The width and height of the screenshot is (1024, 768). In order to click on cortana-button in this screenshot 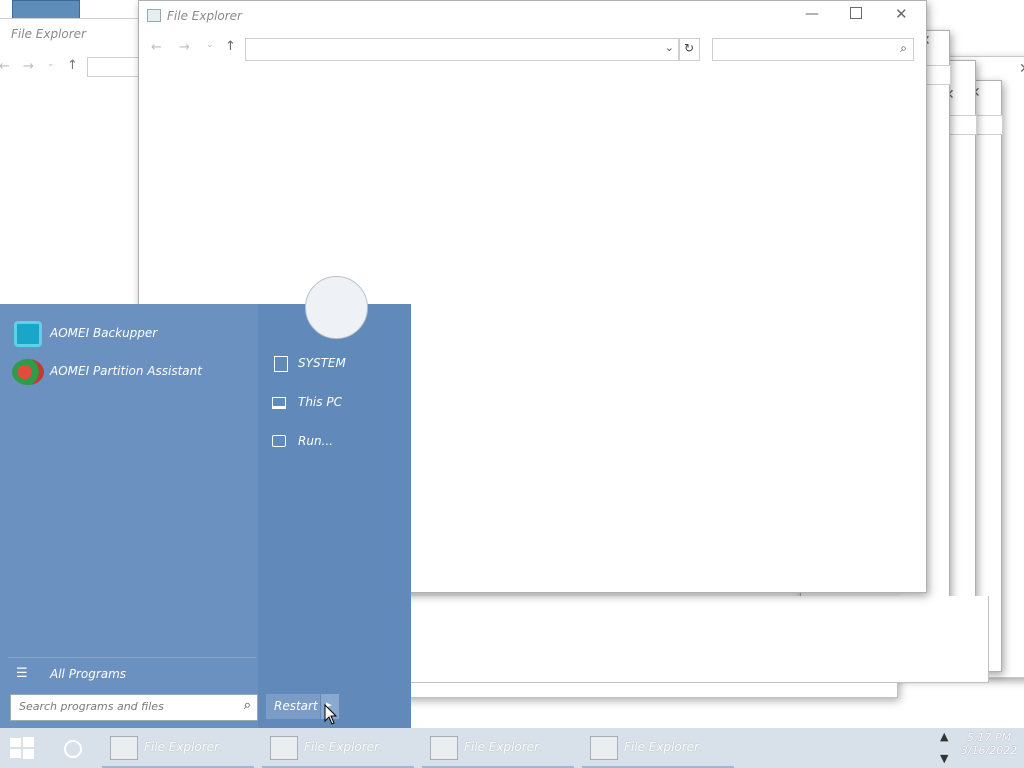, I will do `click(73, 749)`.